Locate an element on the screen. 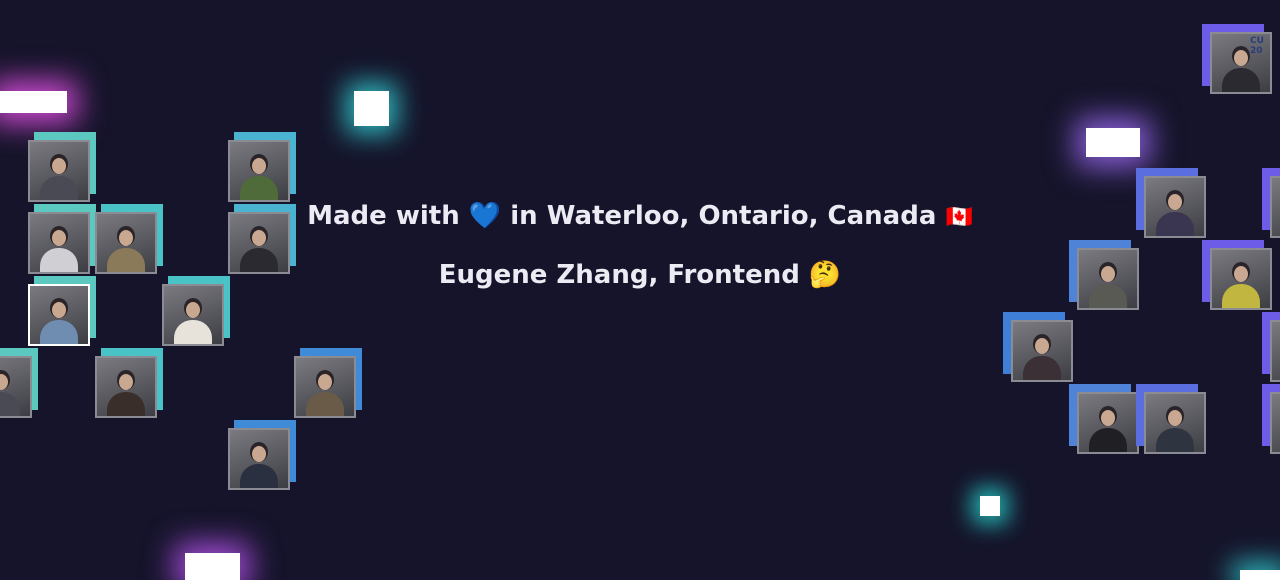  glow-square-magenta is located at coordinates (33, 102).